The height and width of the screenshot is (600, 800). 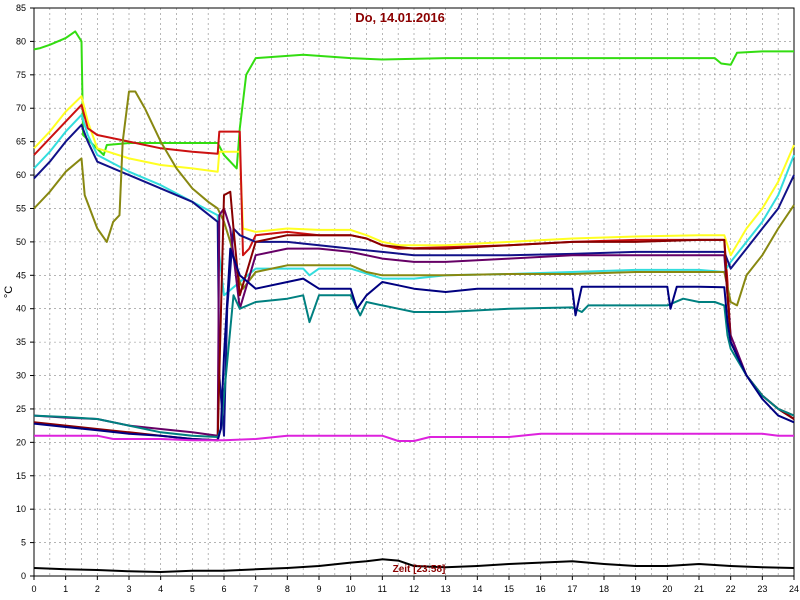 What do you see at coordinates (731, 589) in the screenshot?
I see `x-tick-label: 22` at bounding box center [731, 589].